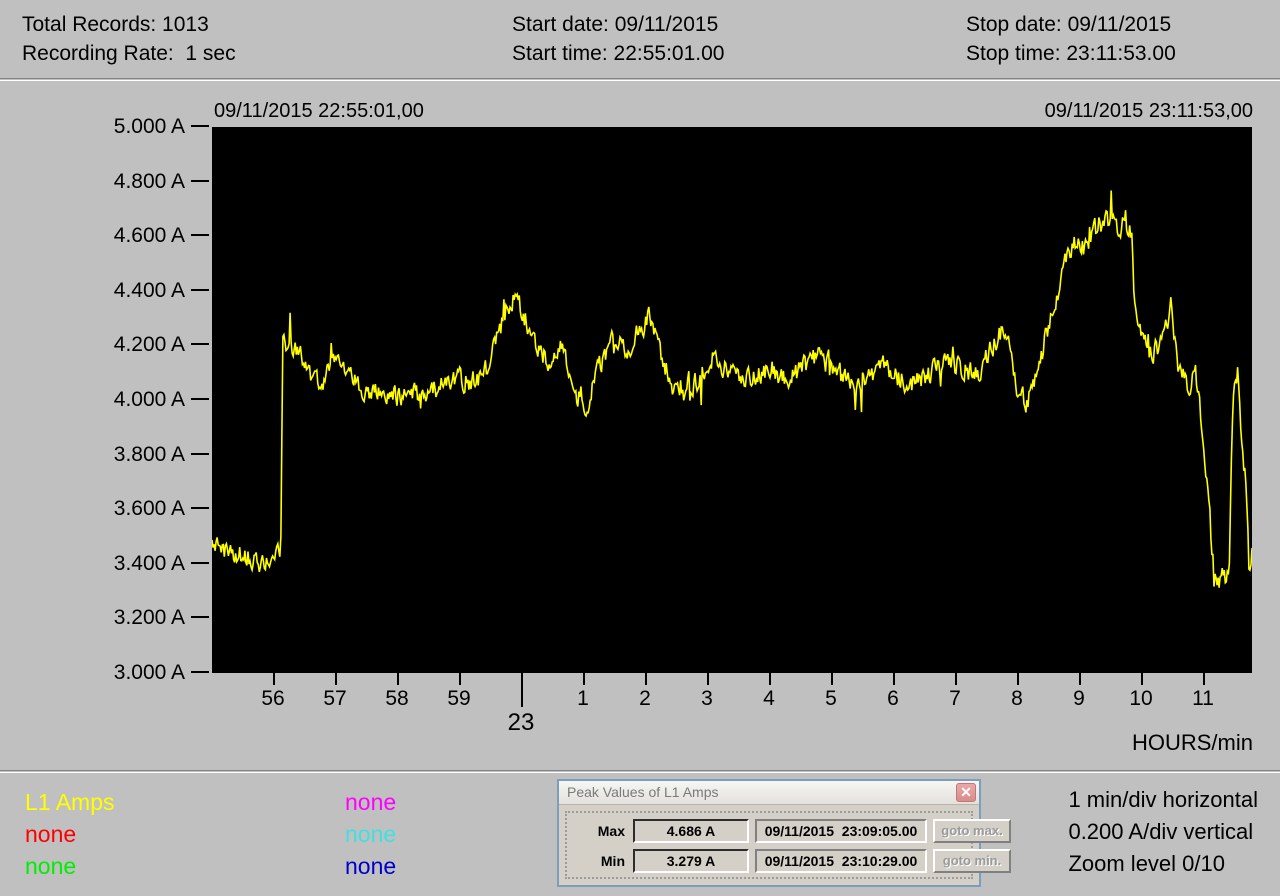 This screenshot has height=896, width=1280. Describe the element at coordinates (1017, 698) in the screenshot. I see `x-axis-tick-label: 8` at that location.